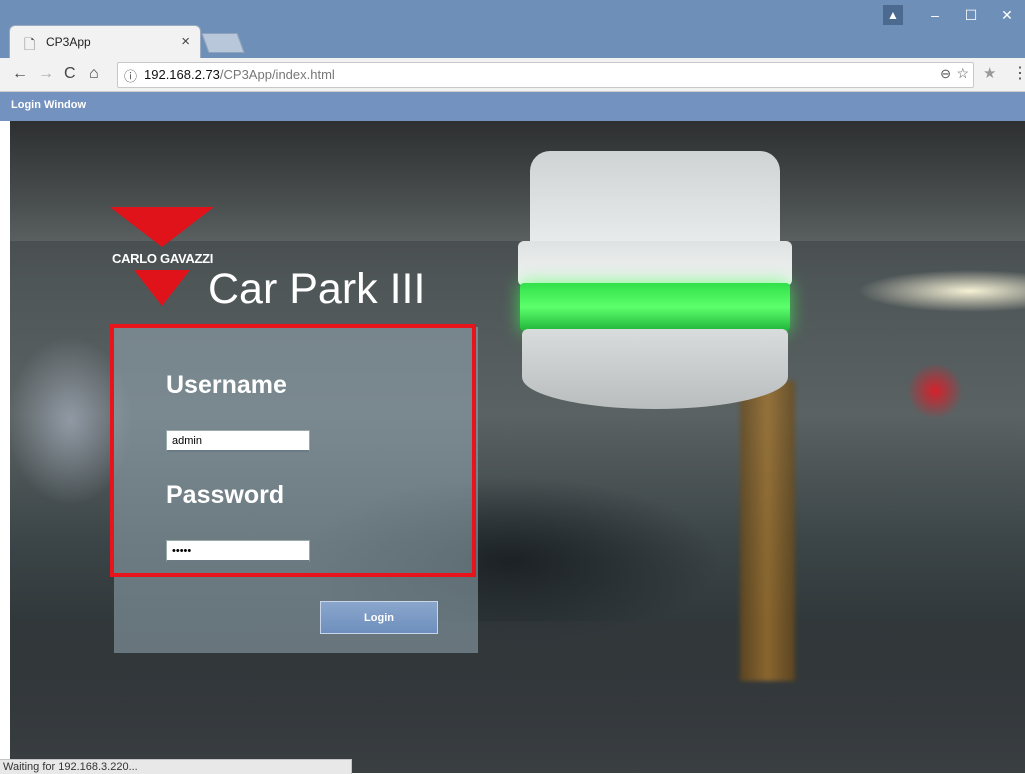 The image size is (1025, 774). Describe the element at coordinates (893, 15) in the screenshot. I see `profile-icon: ▲` at that location.